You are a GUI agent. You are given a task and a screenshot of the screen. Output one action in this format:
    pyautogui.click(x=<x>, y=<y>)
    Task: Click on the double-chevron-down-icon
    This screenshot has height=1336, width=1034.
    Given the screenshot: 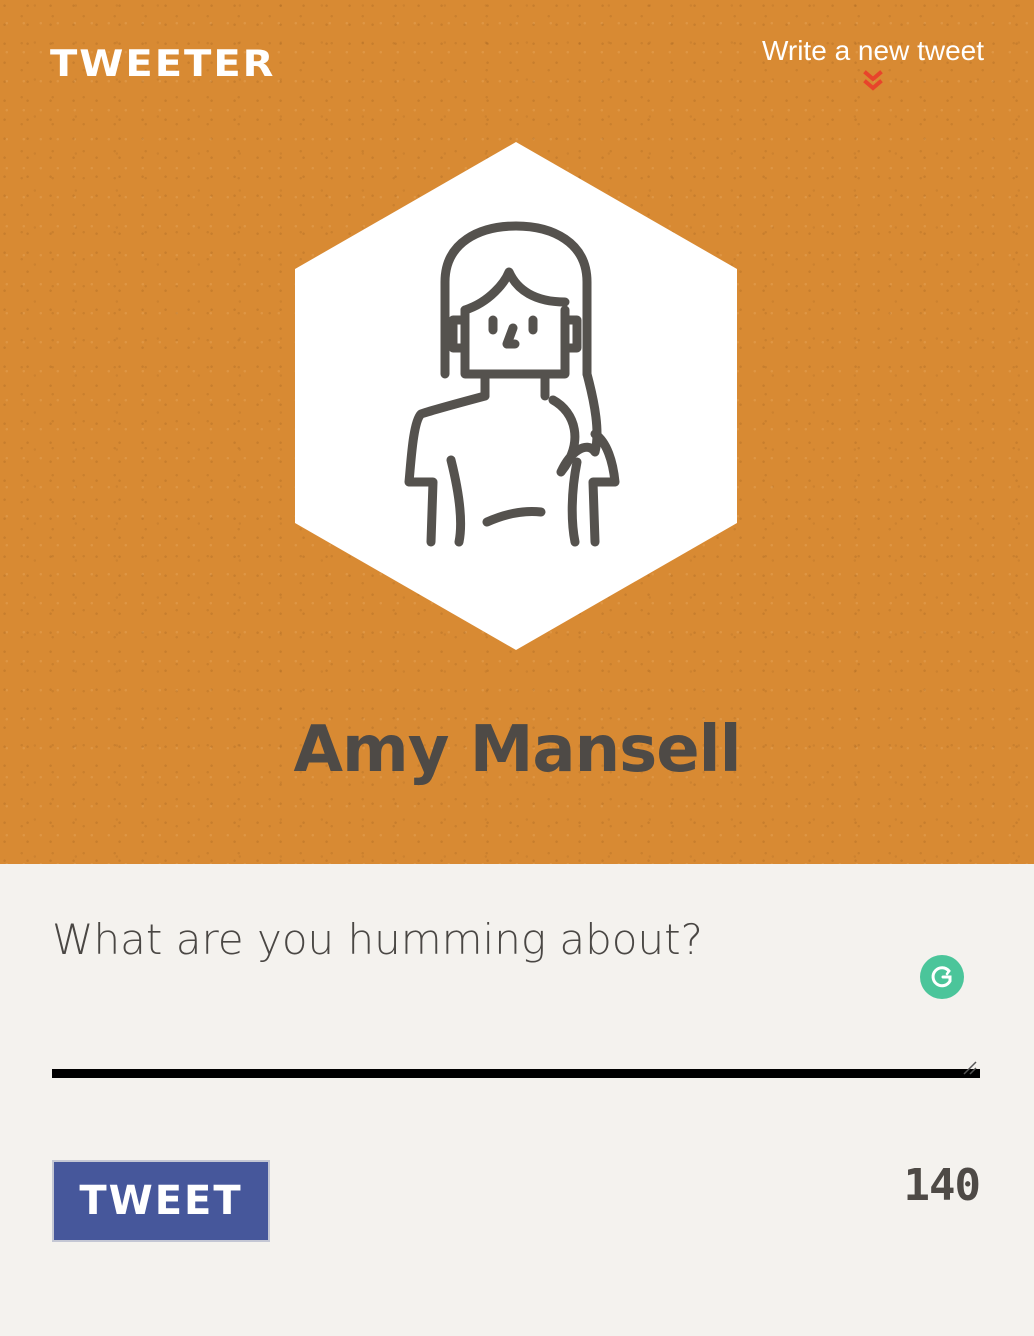 What is the action you would take?
    pyautogui.click(x=873, y=80)
    